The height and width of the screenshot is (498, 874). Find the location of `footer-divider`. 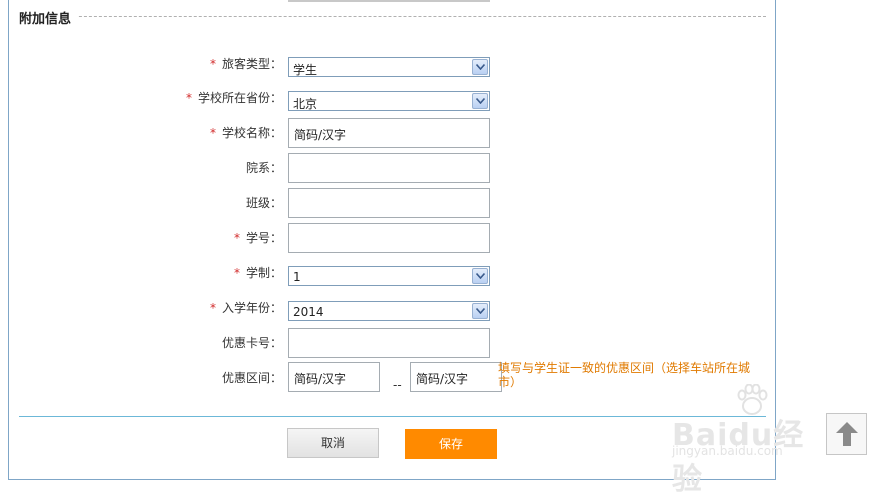

footer-divider is located at coordinates (392, 416).